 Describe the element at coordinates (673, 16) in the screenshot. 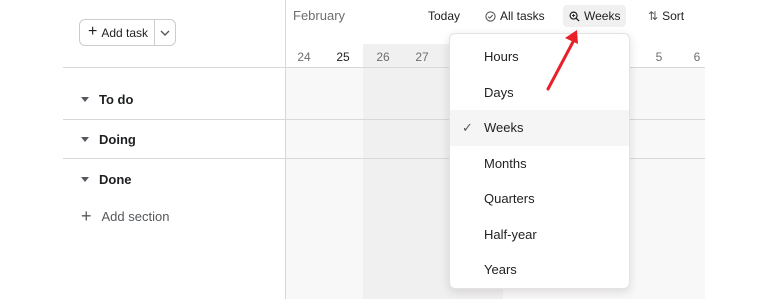

I see `sort-label: Sort` at that location.